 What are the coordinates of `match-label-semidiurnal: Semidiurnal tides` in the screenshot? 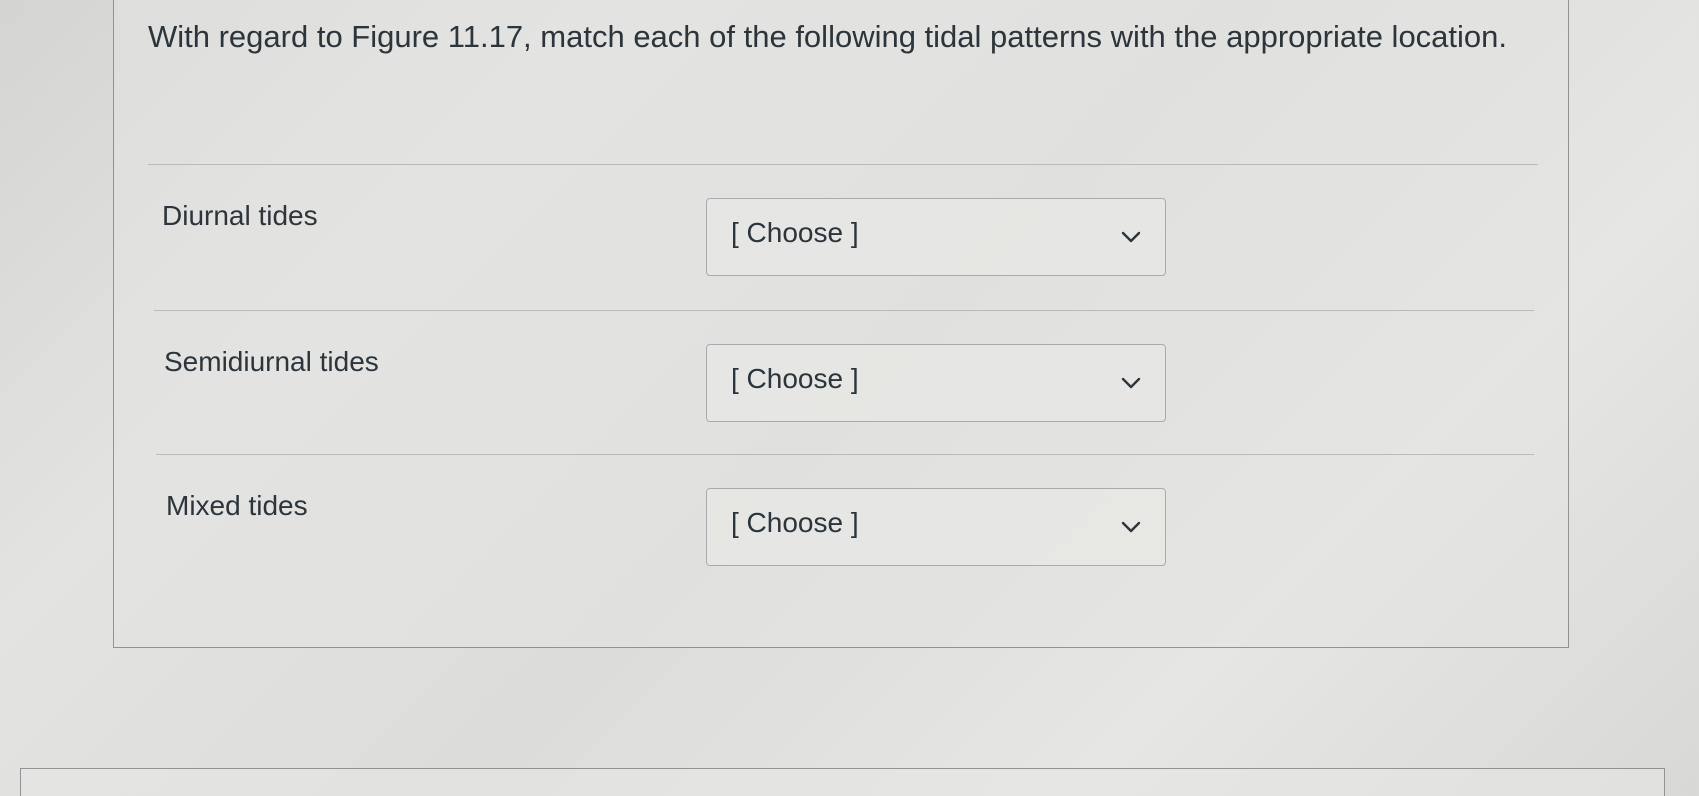 It's located at (271, 361).